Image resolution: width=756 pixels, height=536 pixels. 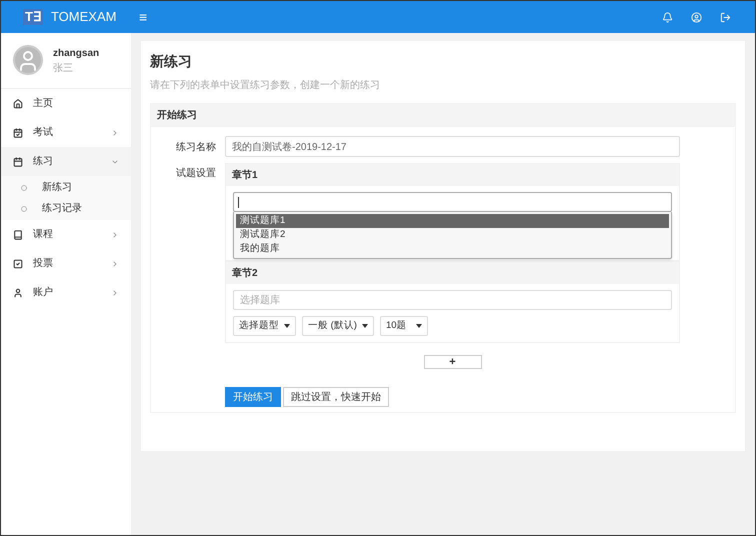 What do you see at coordinates (76, 54) in the screenshot?
I see `user-name: zhangsan` at bounding box center [76, 54].